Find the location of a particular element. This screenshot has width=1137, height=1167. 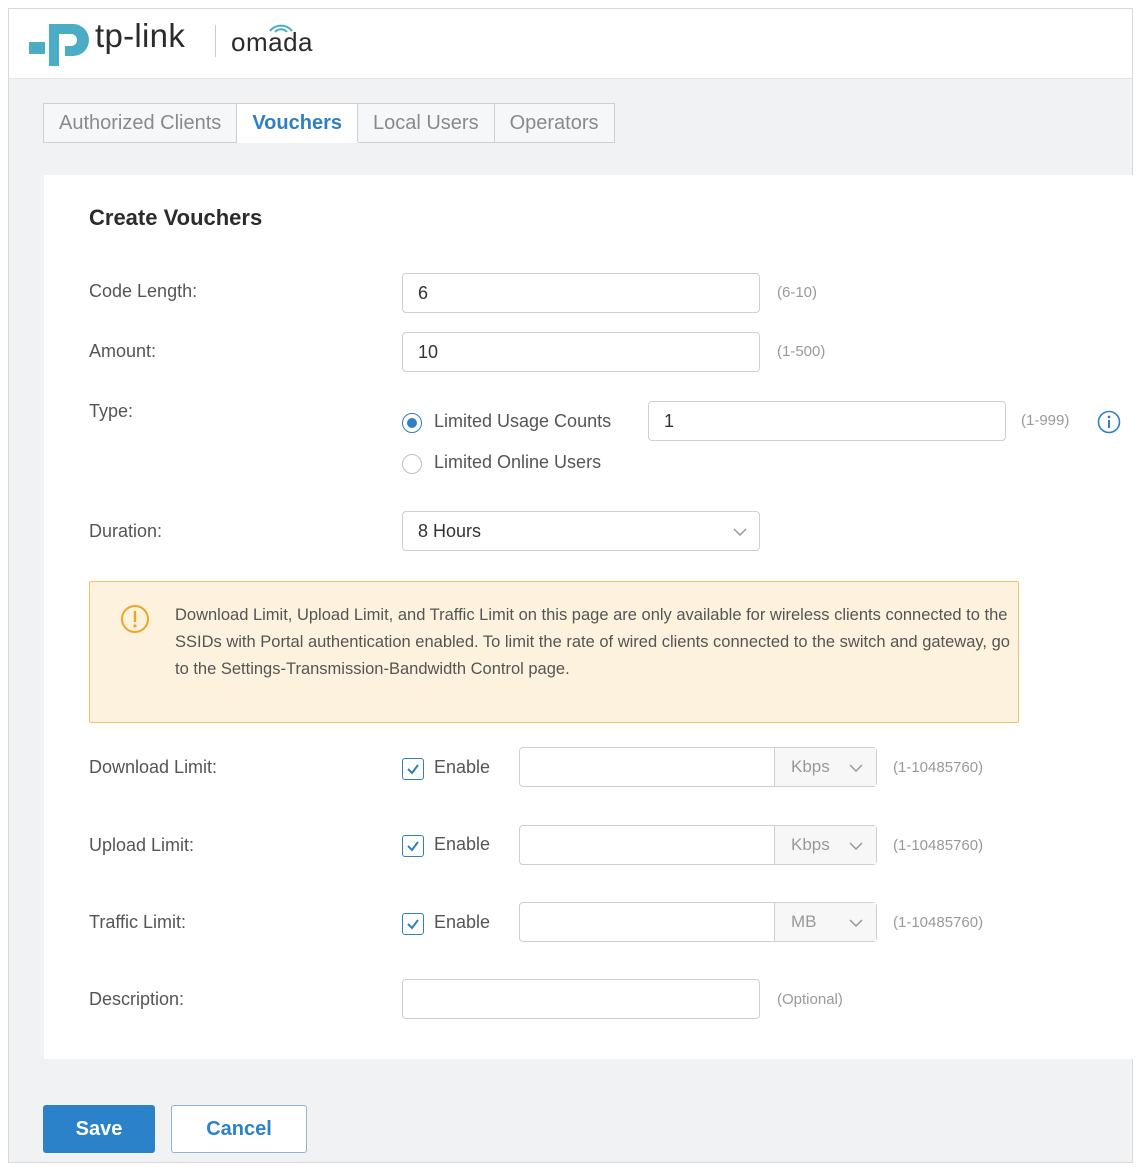

amount-label: Amount: is located at coordinates (123, 351).